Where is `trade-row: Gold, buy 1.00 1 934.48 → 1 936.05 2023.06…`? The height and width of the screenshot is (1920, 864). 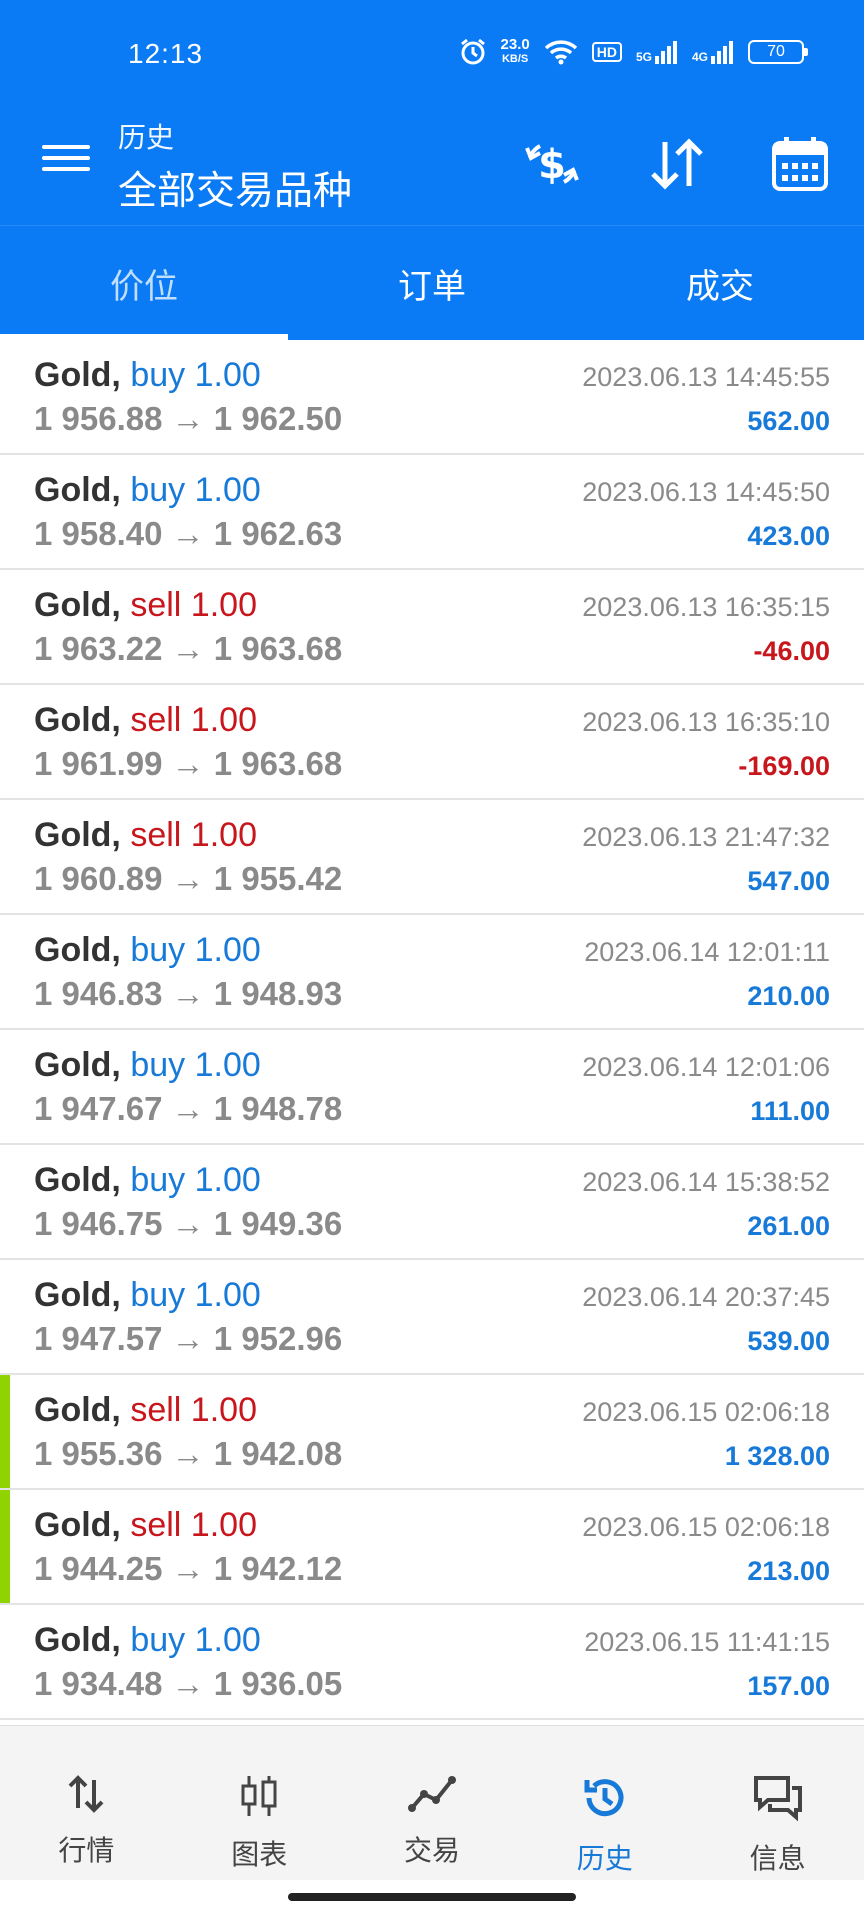 trade-row: Gold, buy 1.00 1 934.48 → 1 936.05 2023.06… is located at coordinates (432, 1662).